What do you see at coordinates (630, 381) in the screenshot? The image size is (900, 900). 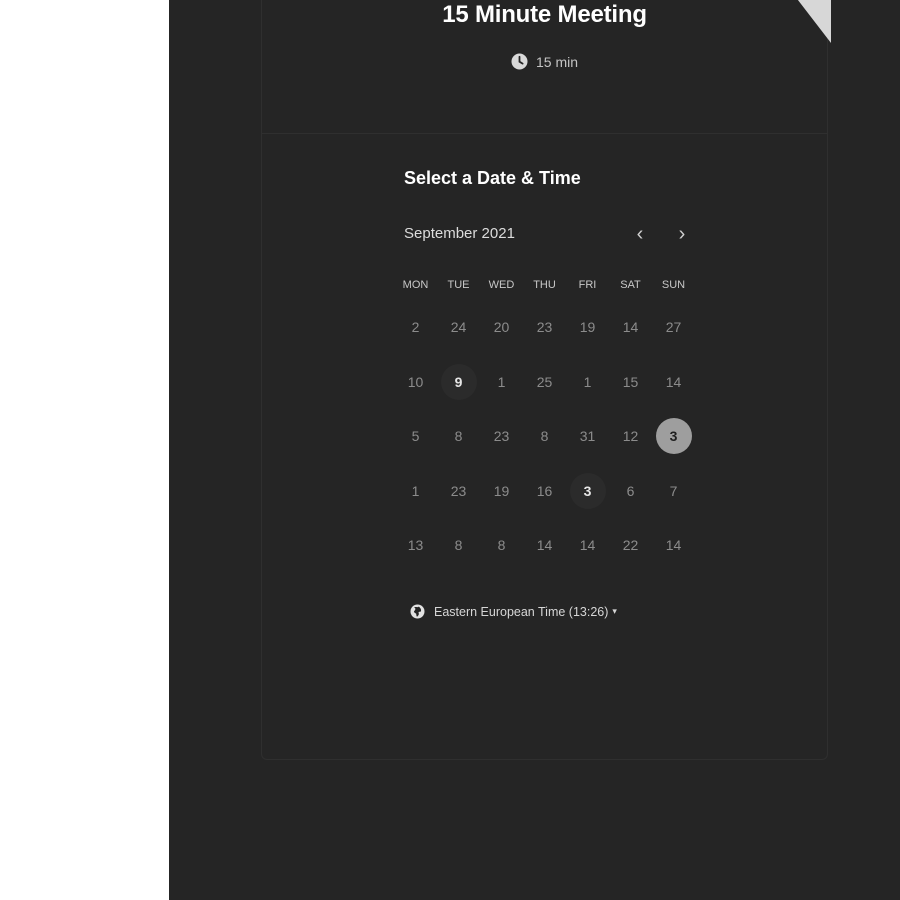 I see `calendar-day: 15` at bounding box center [630, 381].